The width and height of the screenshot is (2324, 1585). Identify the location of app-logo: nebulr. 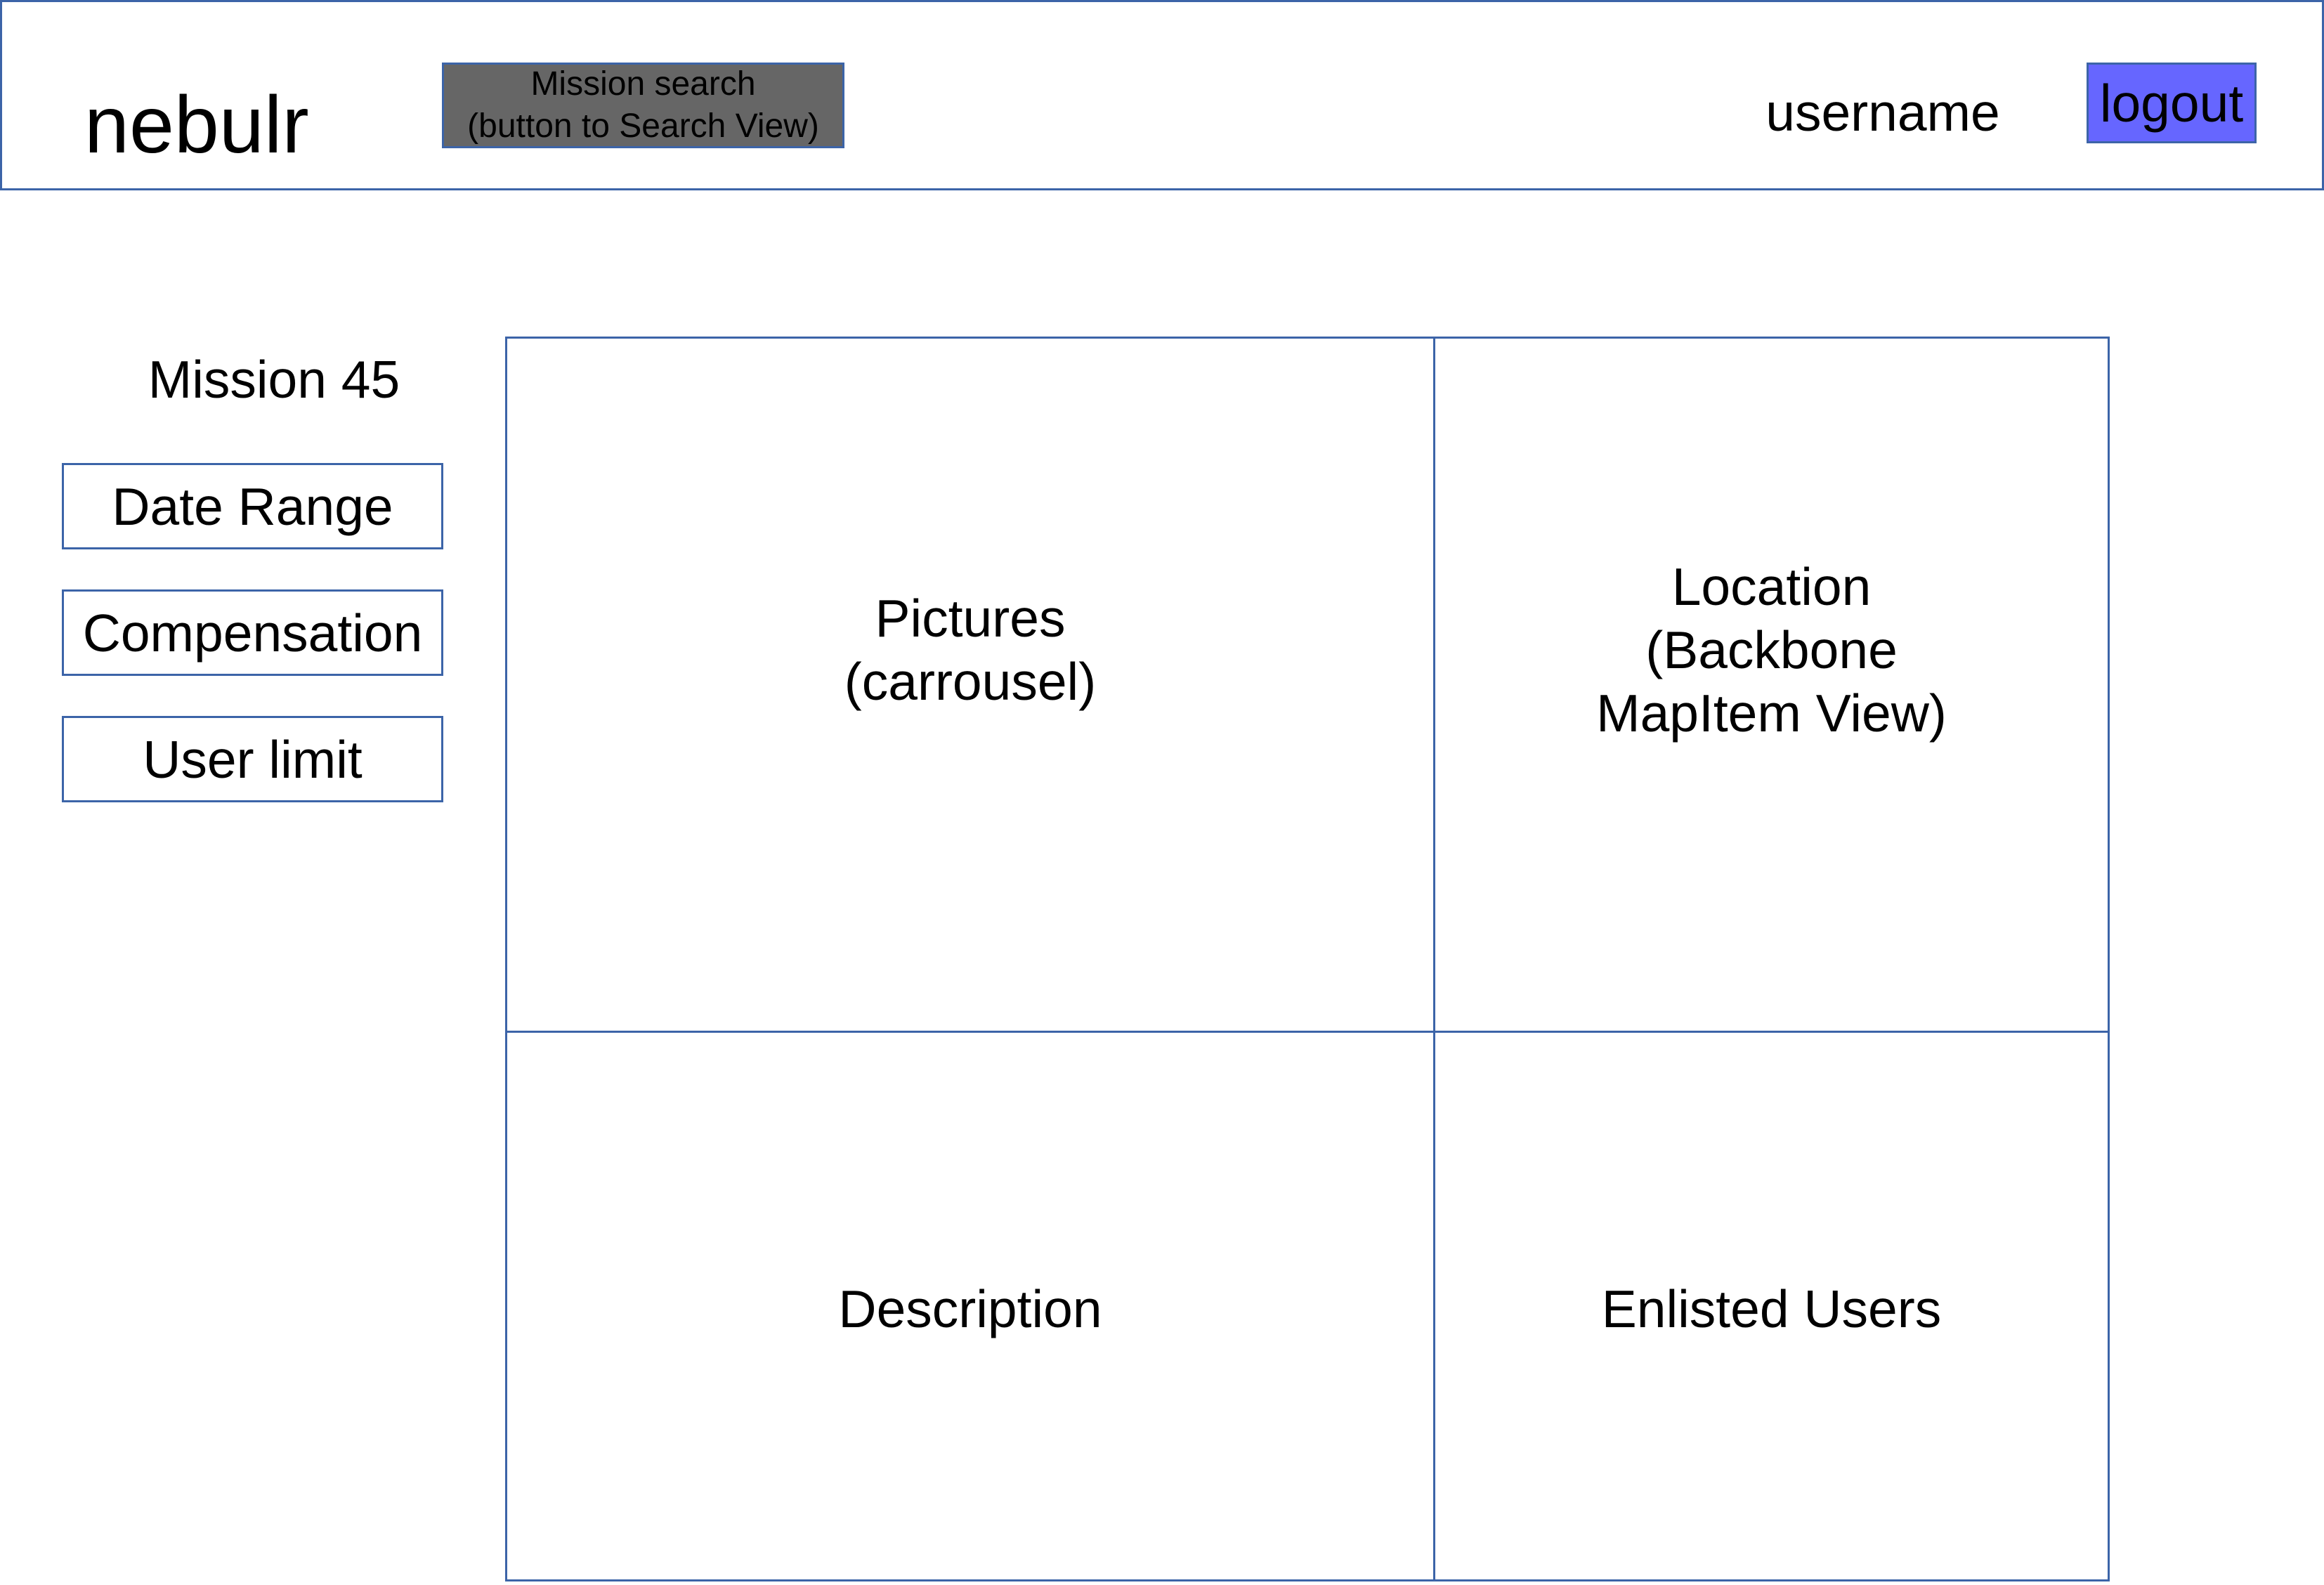
(197, 125).